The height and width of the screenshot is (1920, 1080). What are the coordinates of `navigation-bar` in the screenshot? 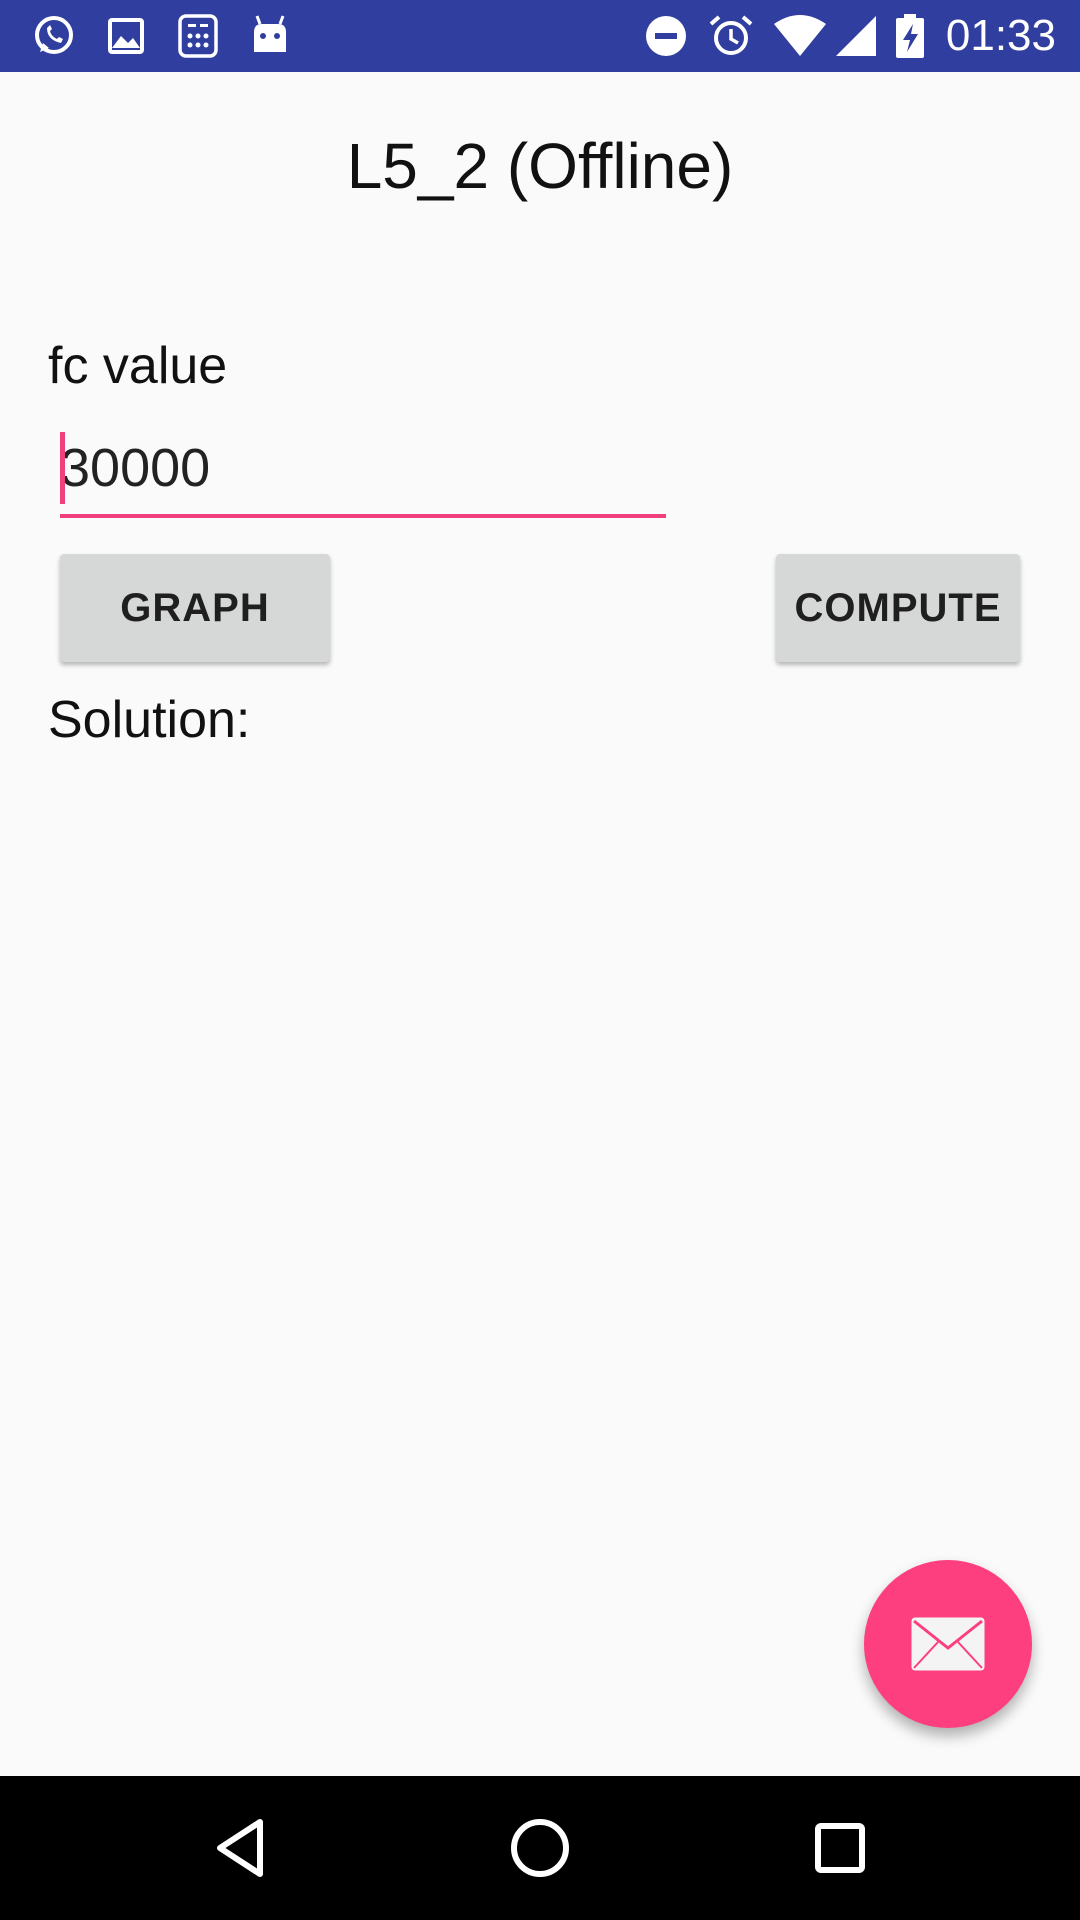 It's located at (540, 1848).